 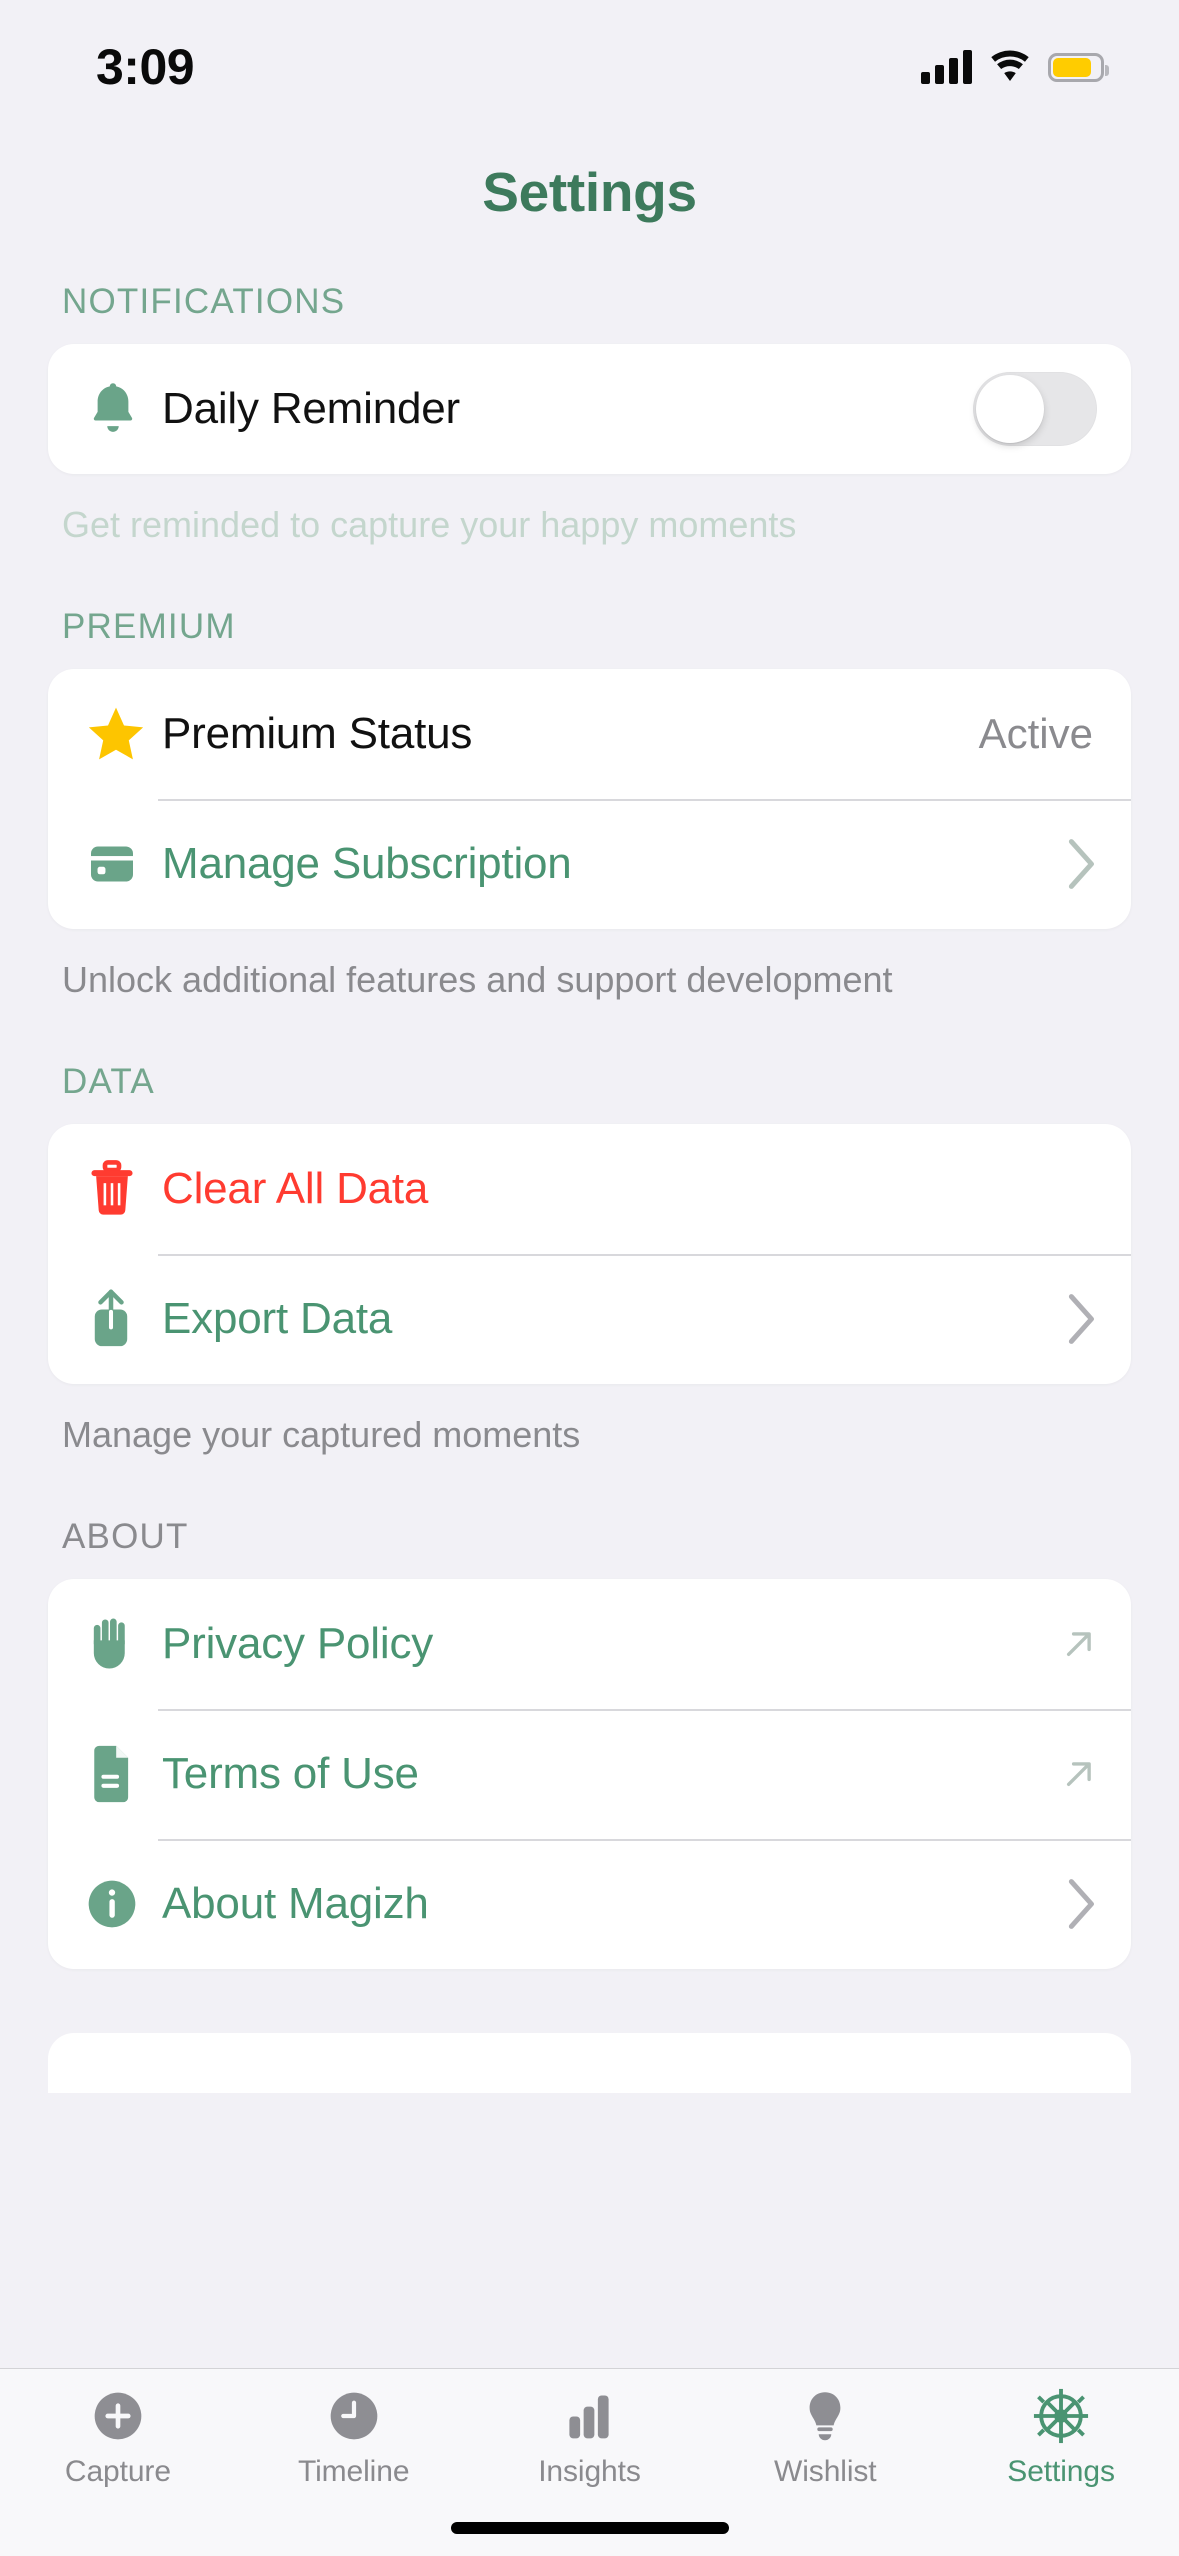 I want to click on card-notifications: Daily Reminder, so click(x=589, y=409).